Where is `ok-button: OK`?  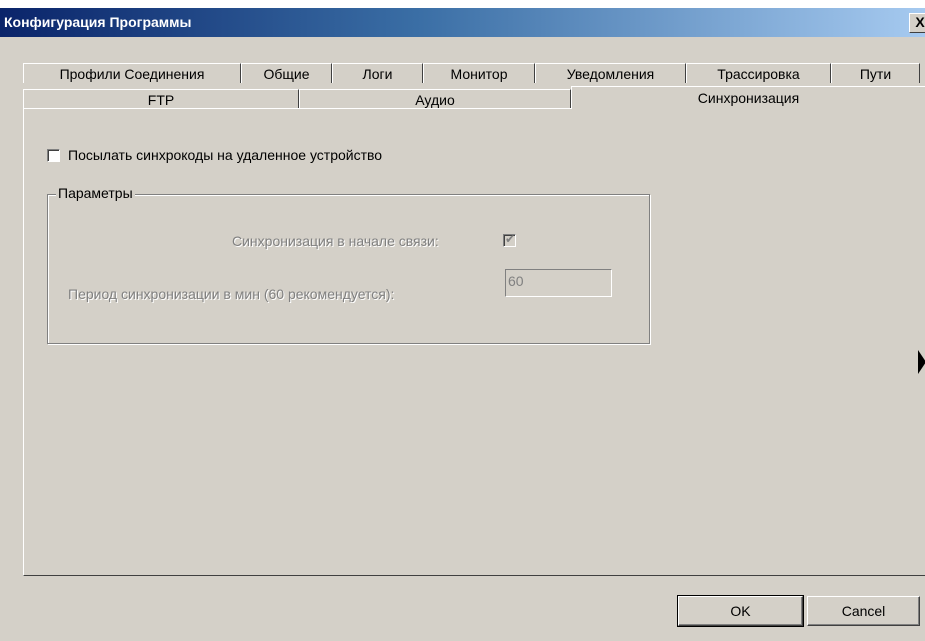
ok-button: OK is located at coordinates (740, 611).